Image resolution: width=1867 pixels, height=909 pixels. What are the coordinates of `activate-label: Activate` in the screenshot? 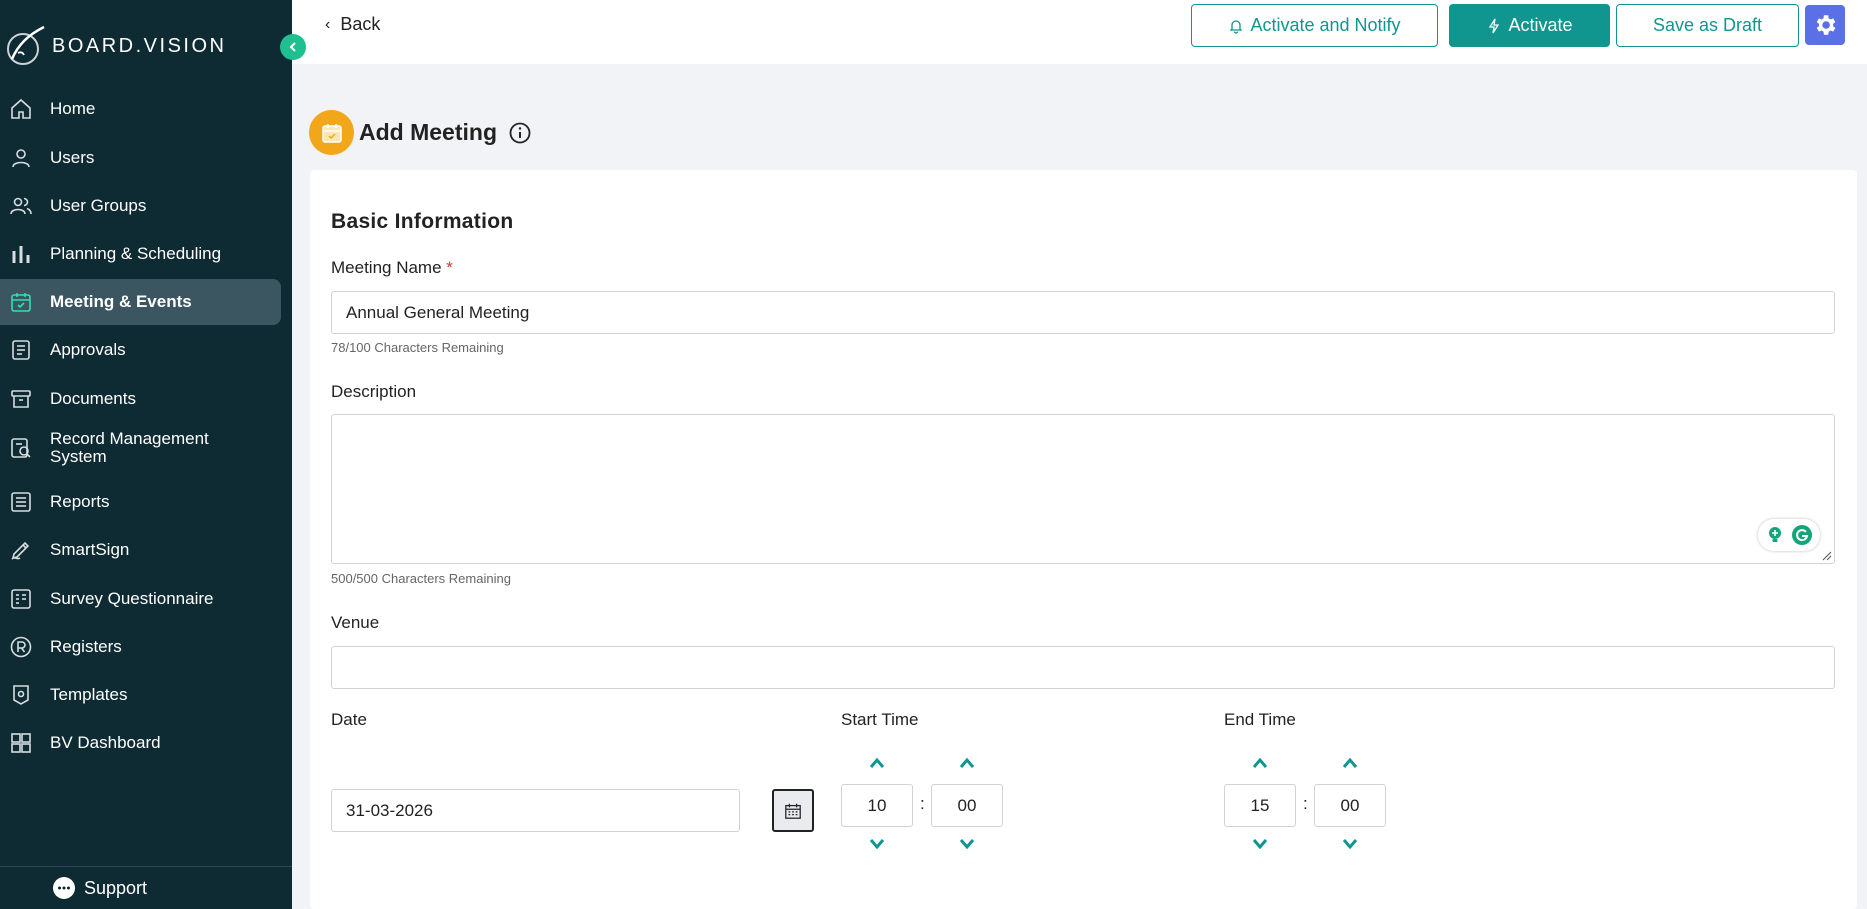 It's located at (1540, 25).